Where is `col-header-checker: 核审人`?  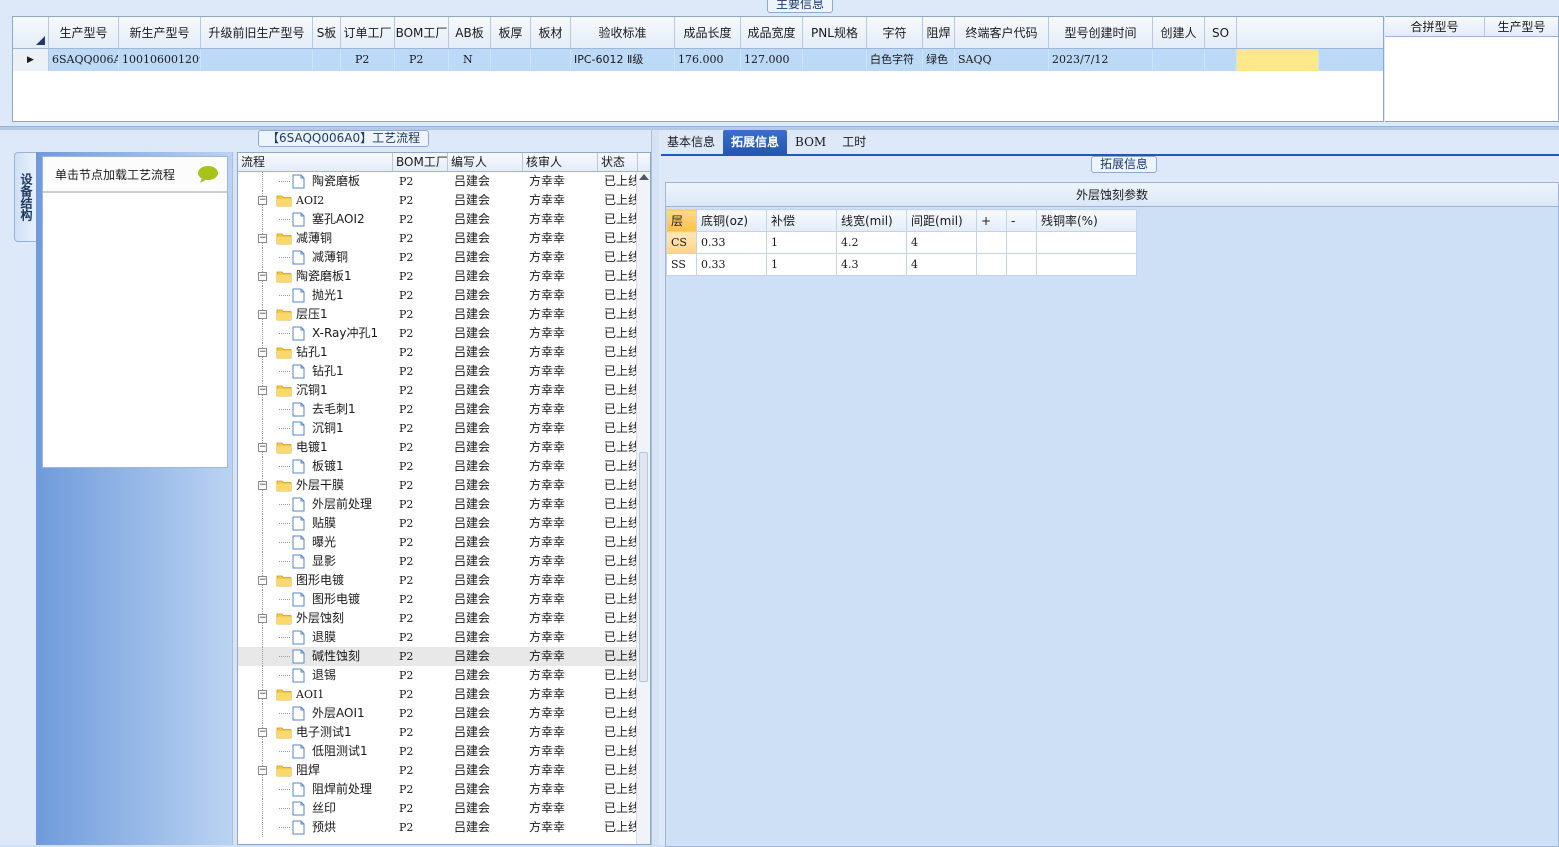 col-header-checker: 核审人 is located at coordinates (560, 162).